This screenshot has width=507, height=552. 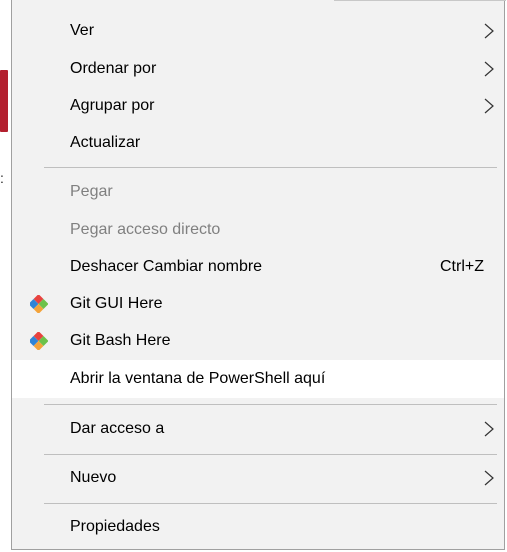 I want to click on menu-item-label: Ver, so click(x=82, y=30).